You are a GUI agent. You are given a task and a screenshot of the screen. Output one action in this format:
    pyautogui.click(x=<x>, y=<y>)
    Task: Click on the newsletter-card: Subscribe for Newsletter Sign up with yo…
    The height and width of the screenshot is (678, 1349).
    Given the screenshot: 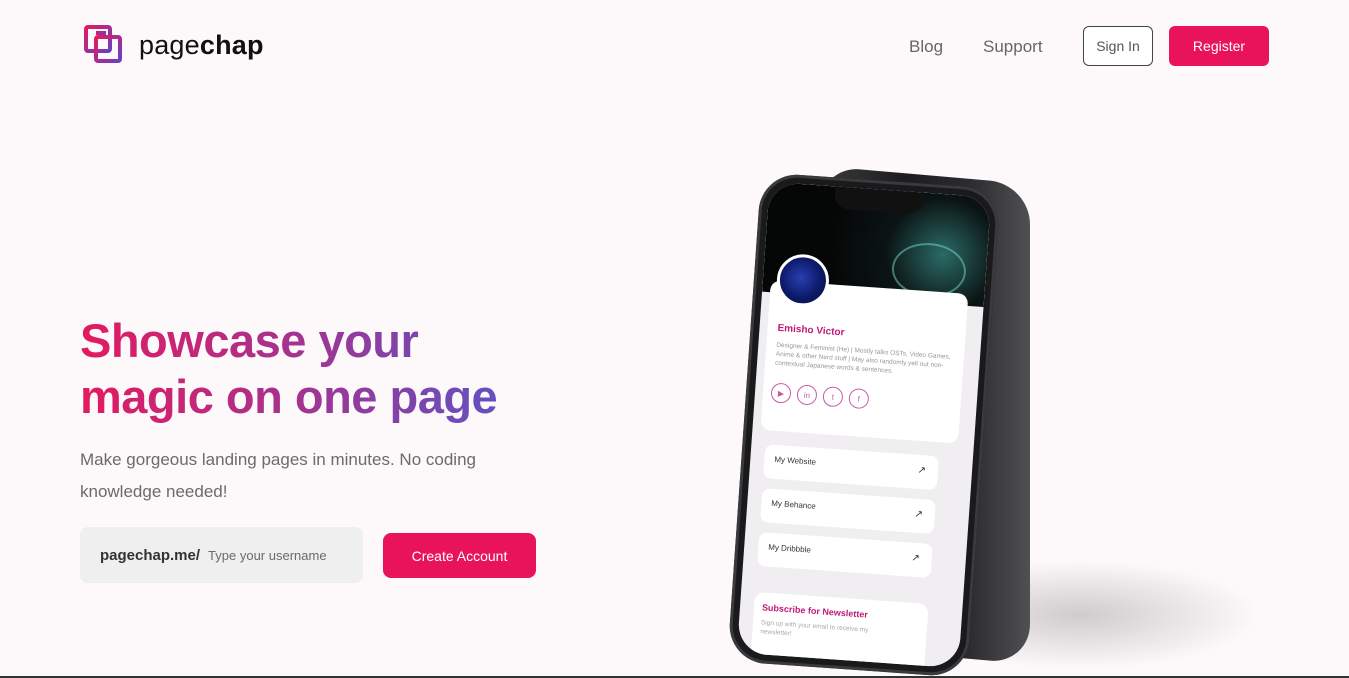 What is the action you would take?
    pyautogui.click(x=839, y=630)
    